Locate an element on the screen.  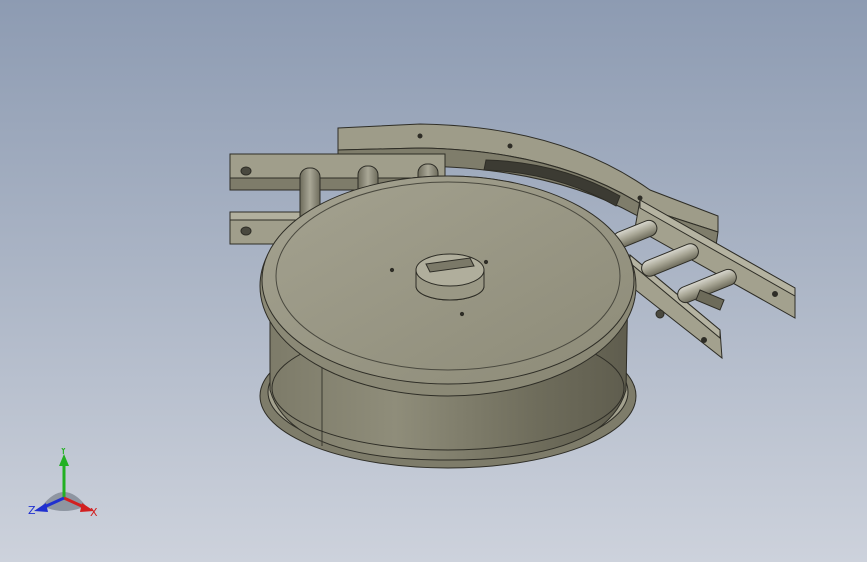
axis-triad: Y X Z is located at coordinates (67, 488).